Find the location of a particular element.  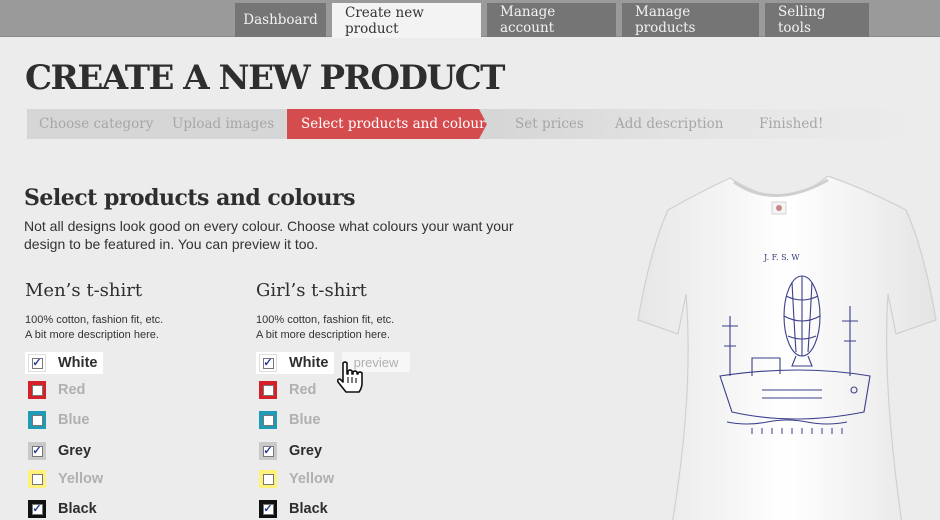

product-title: Men’s t-shirt is located at coordinates (84, 290).